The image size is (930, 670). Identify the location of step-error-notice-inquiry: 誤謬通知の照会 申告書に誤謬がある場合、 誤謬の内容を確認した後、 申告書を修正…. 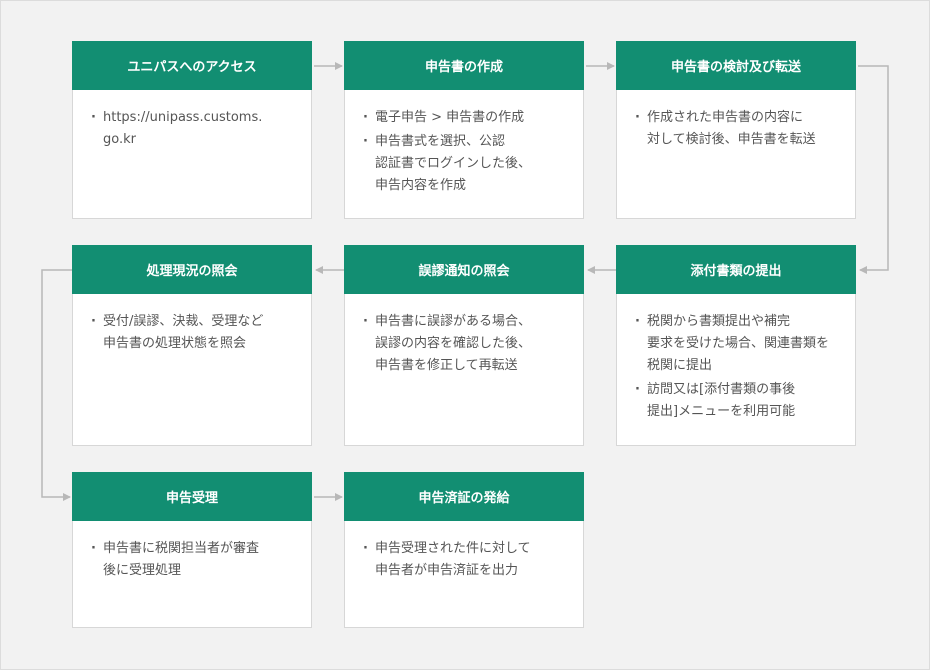
(464, 345).